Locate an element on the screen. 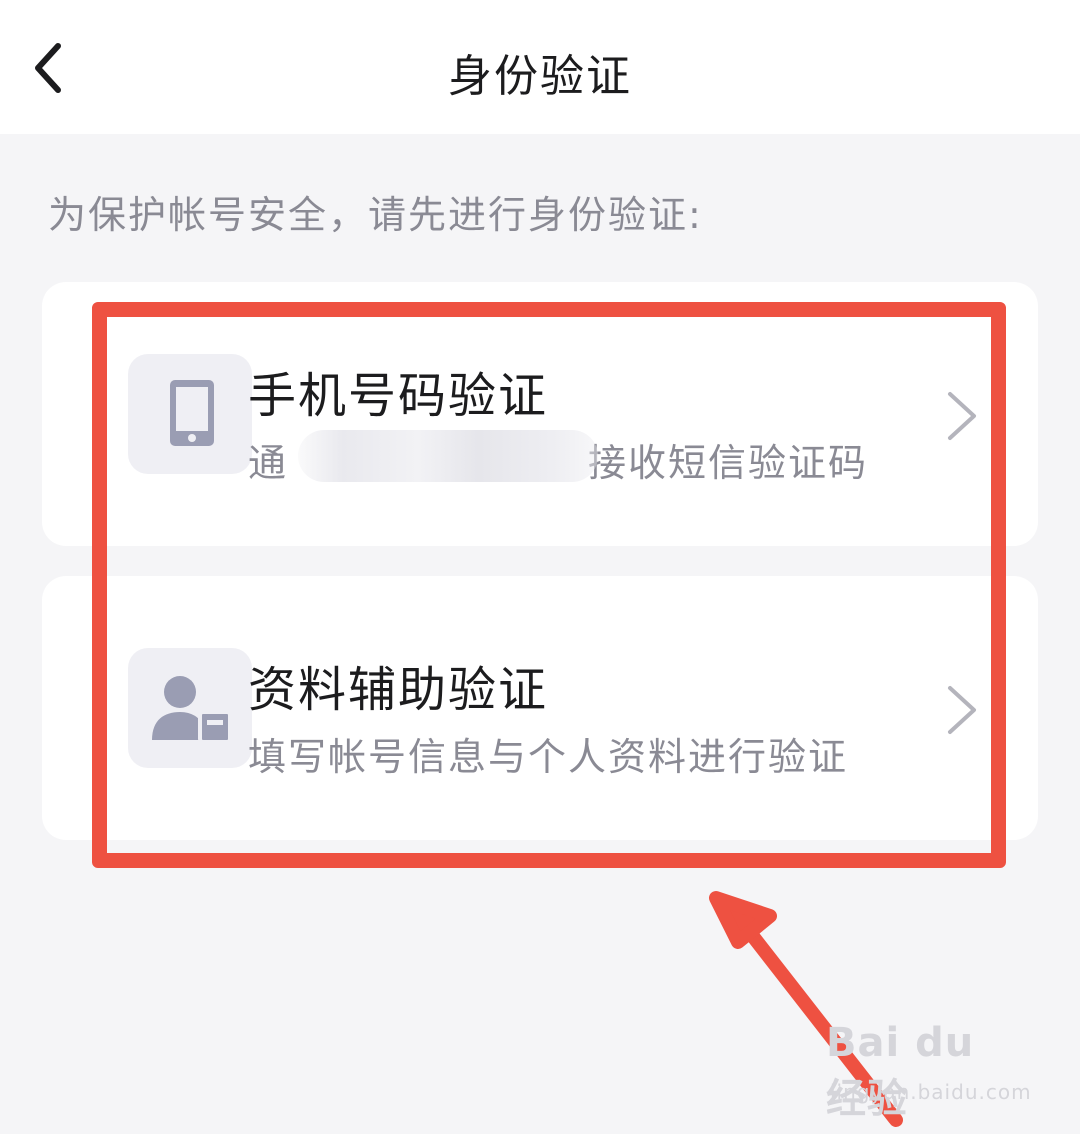  baidu-watermark: Bai du 经验 jingyan.baidu.com is located at coordinates (928, 1071).